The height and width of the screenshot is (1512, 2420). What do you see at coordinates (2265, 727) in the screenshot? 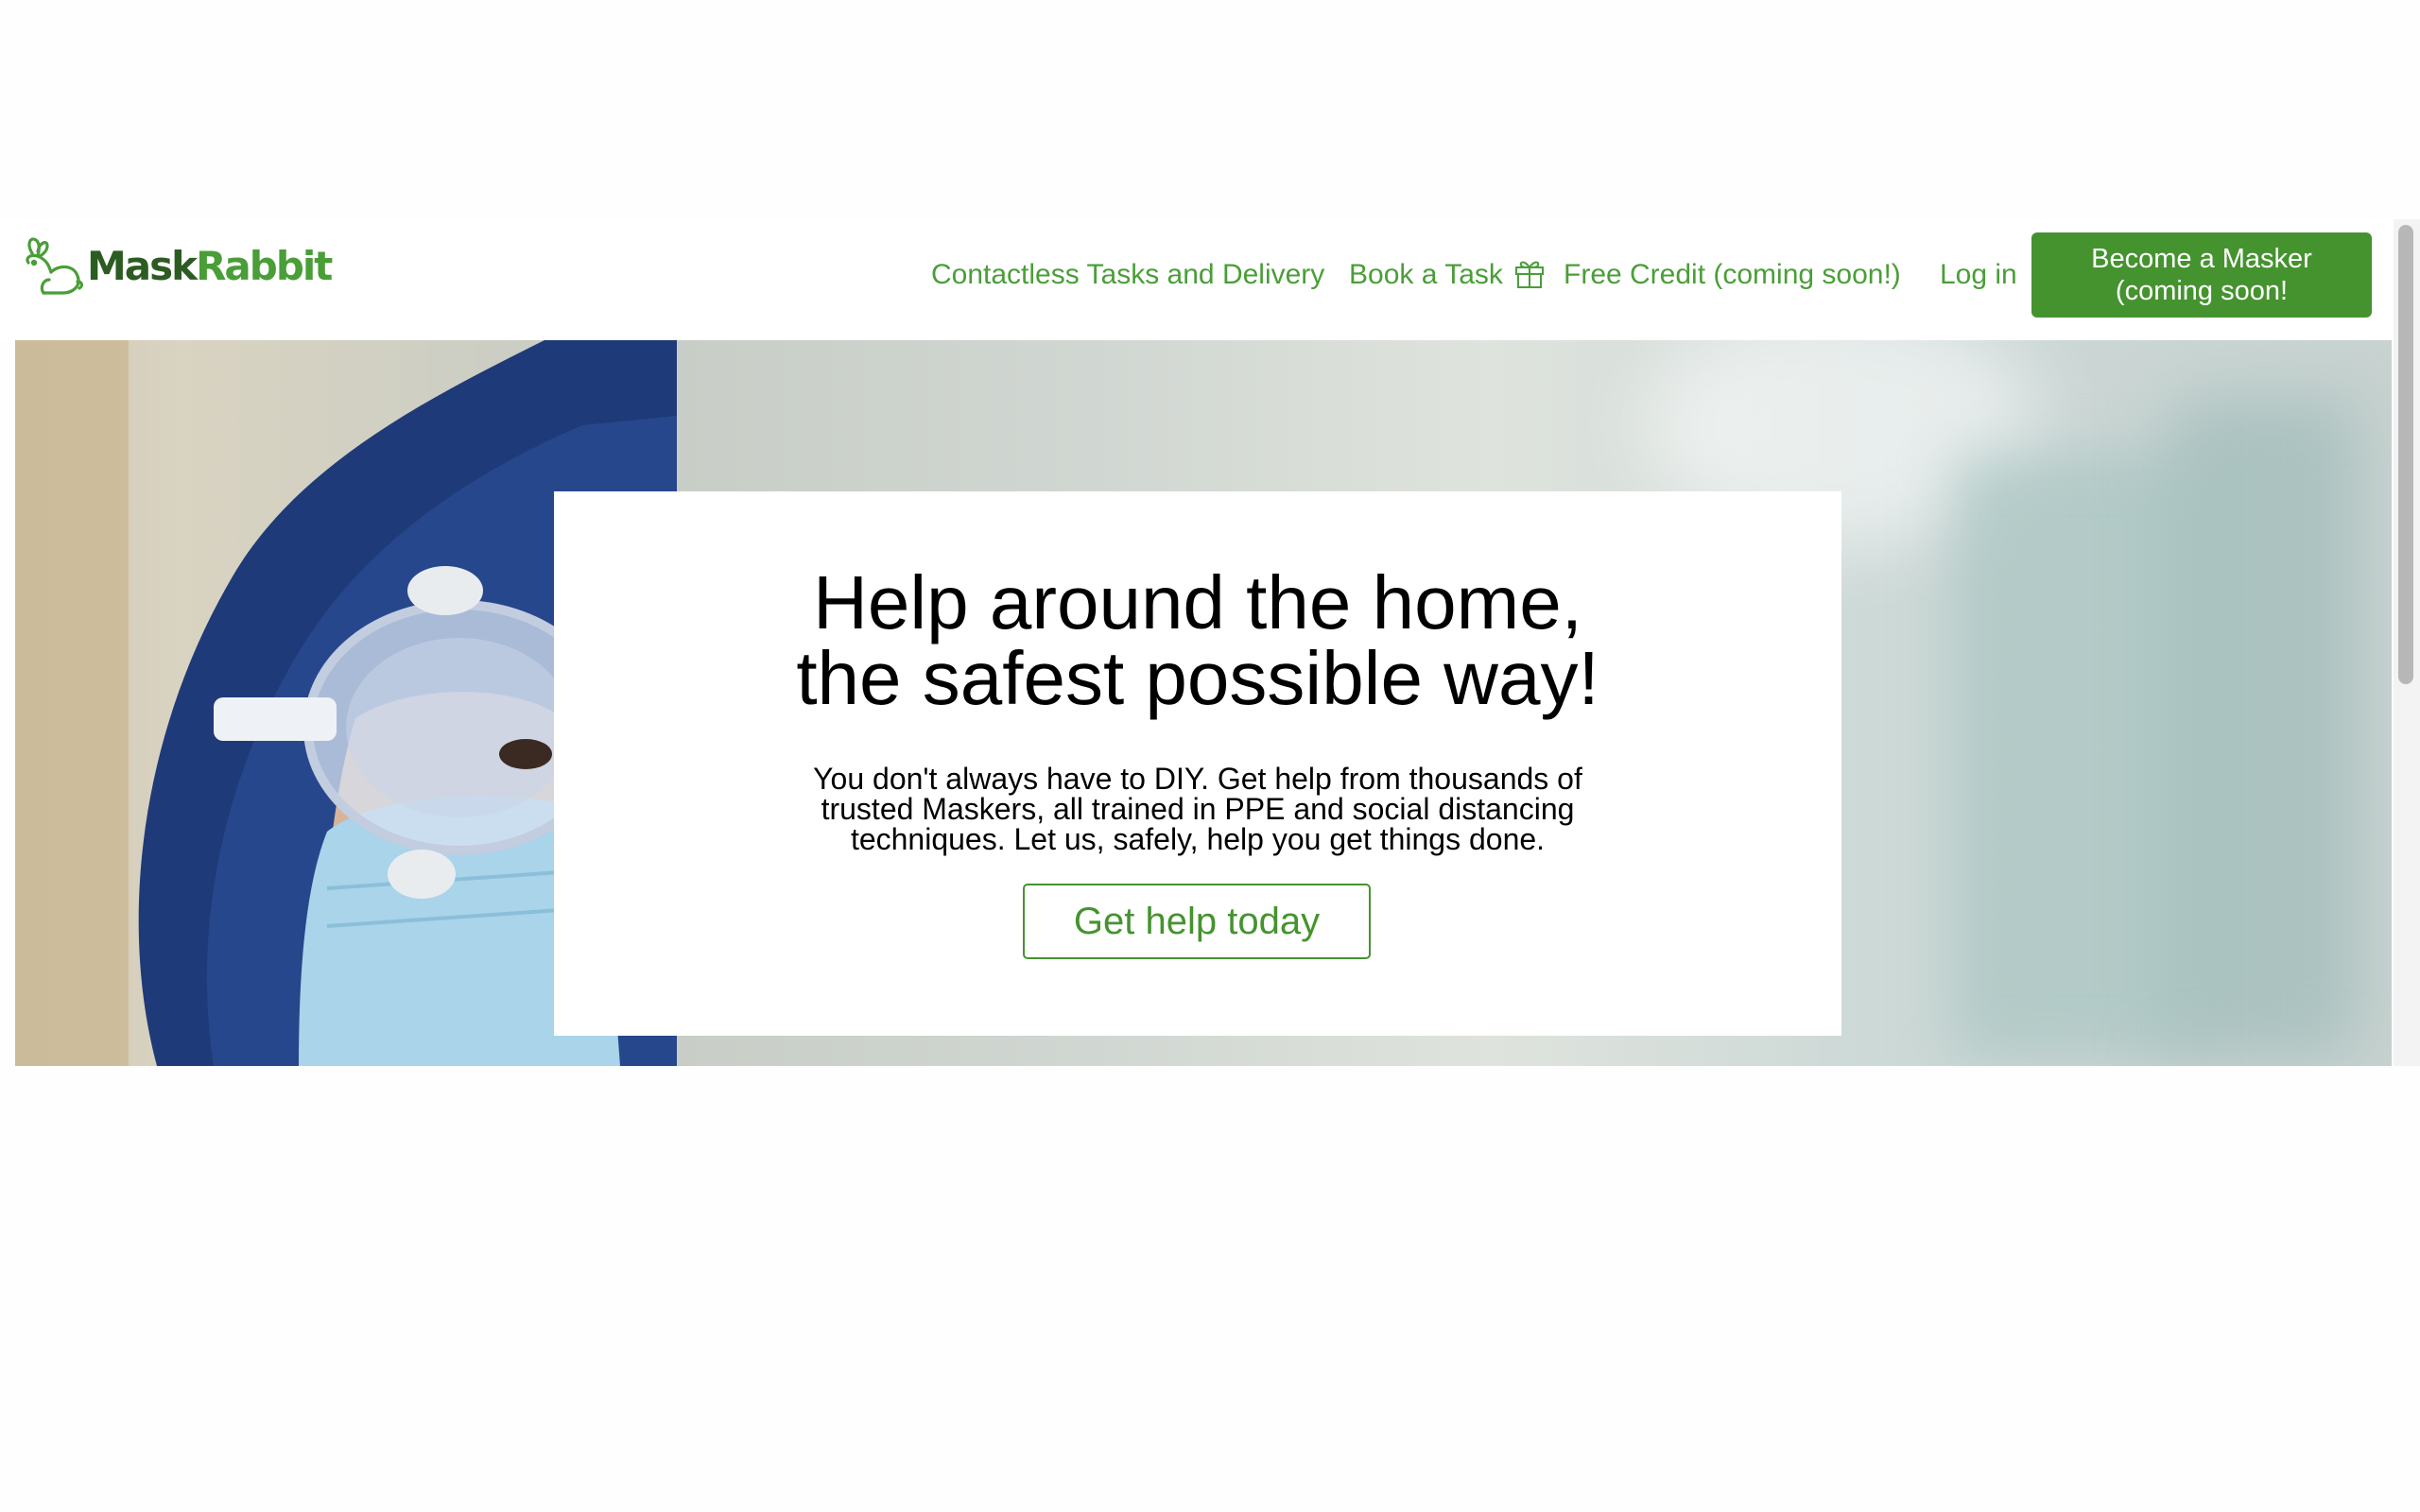
I see `hero-background-glass-right` at bounding box center [2265, 727].